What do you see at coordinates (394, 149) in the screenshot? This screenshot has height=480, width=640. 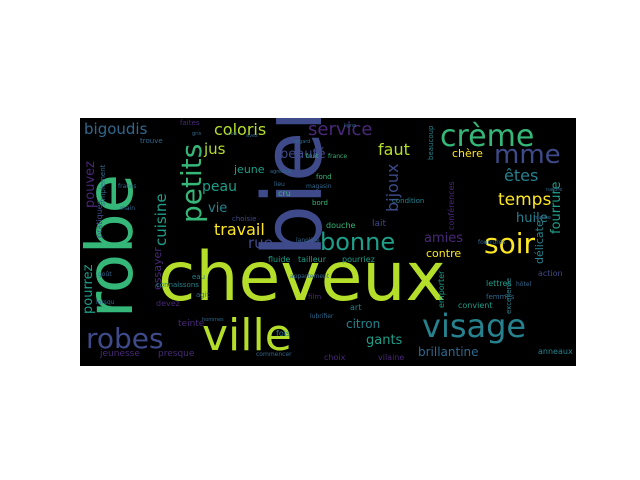 I see `word-faut: faut` at bounding box center [394, 149].